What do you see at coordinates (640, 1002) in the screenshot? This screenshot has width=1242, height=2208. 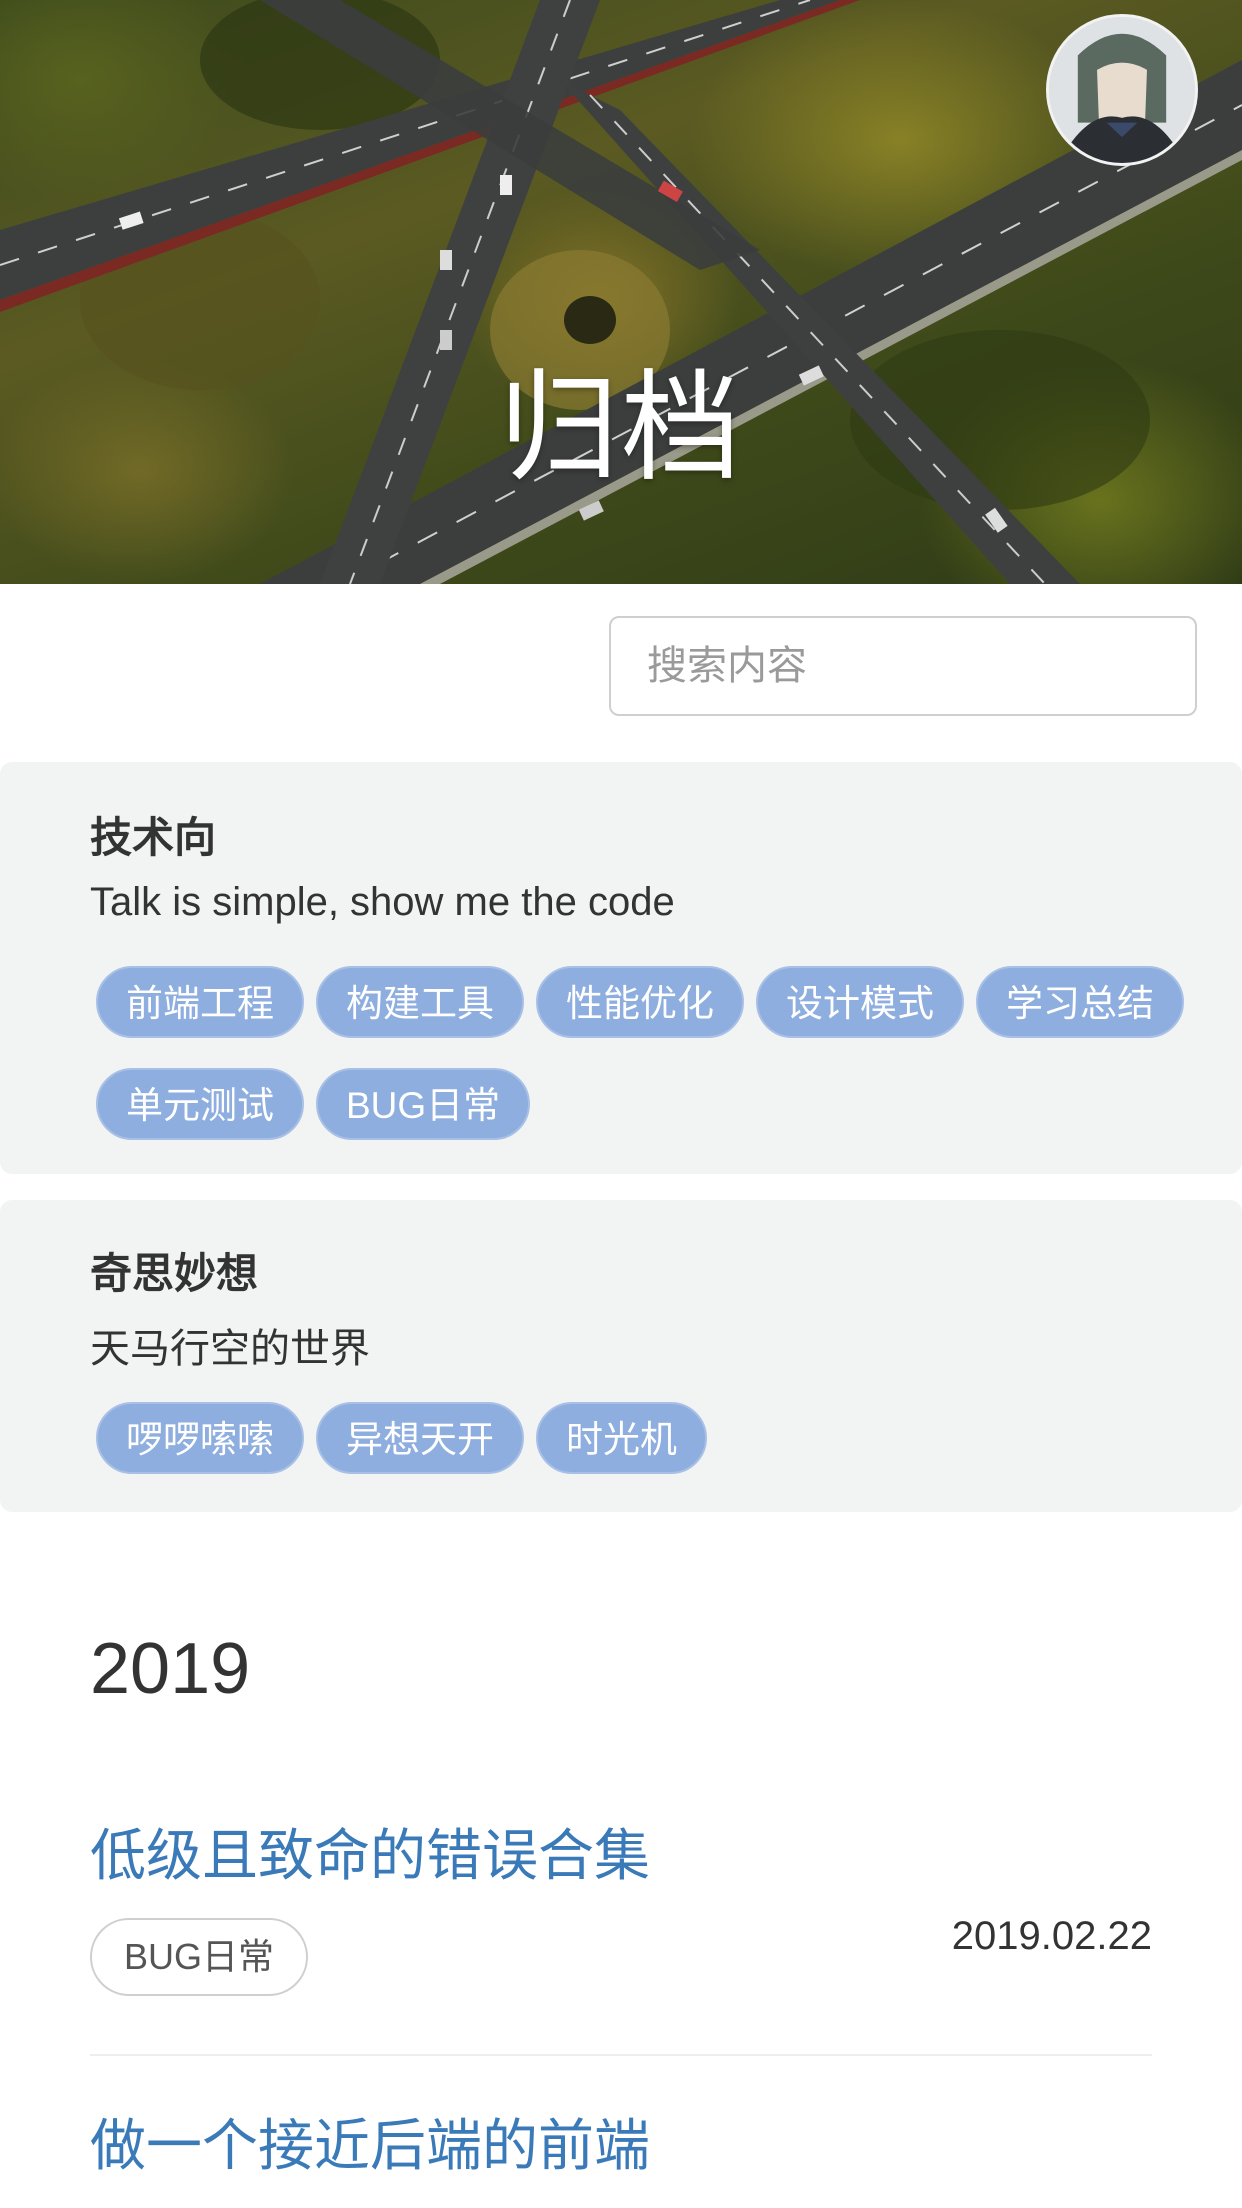 I see `tag-performance: 性能优化` at bounding box center [640, 1002].